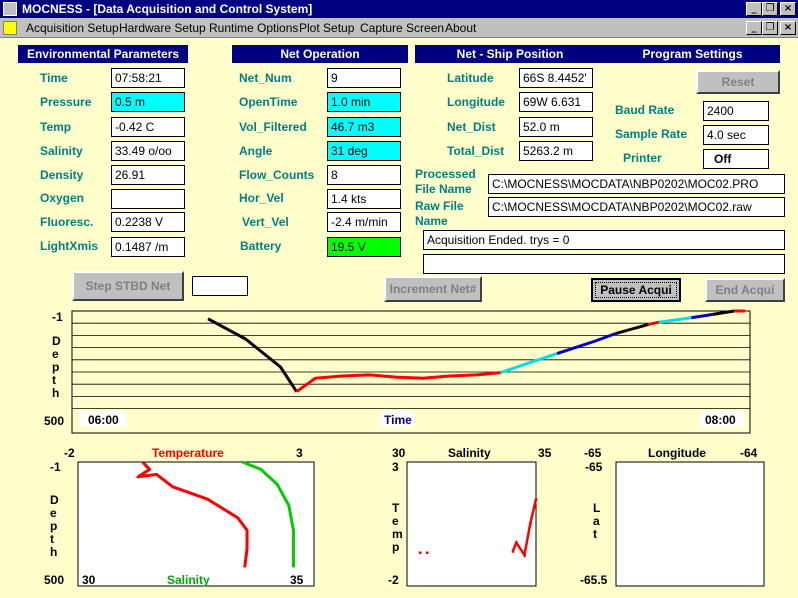  What do you see at coordinates (268, 102) in the screenshot?
I see `opentime-label: OpenTime` at bounding box center [268, 102].